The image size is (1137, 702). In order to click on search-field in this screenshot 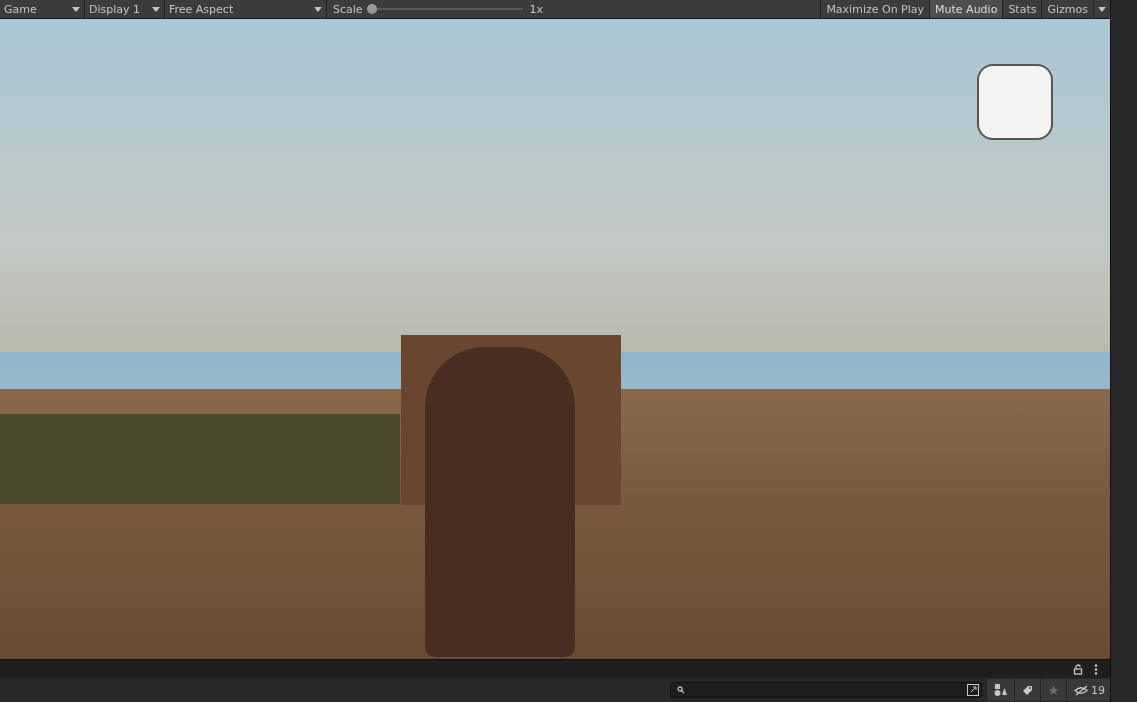, I will do `click(826, 690)`.